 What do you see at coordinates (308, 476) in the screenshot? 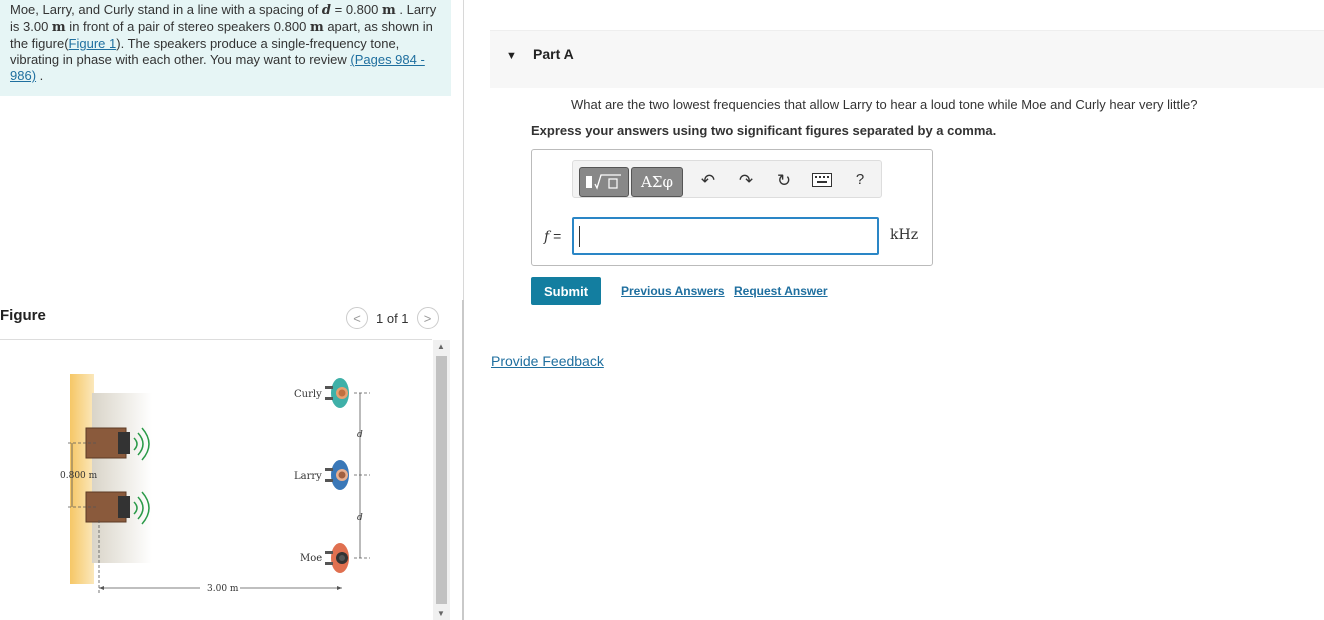
I see `larry-label: Larry` at bounding box center [308, 476].